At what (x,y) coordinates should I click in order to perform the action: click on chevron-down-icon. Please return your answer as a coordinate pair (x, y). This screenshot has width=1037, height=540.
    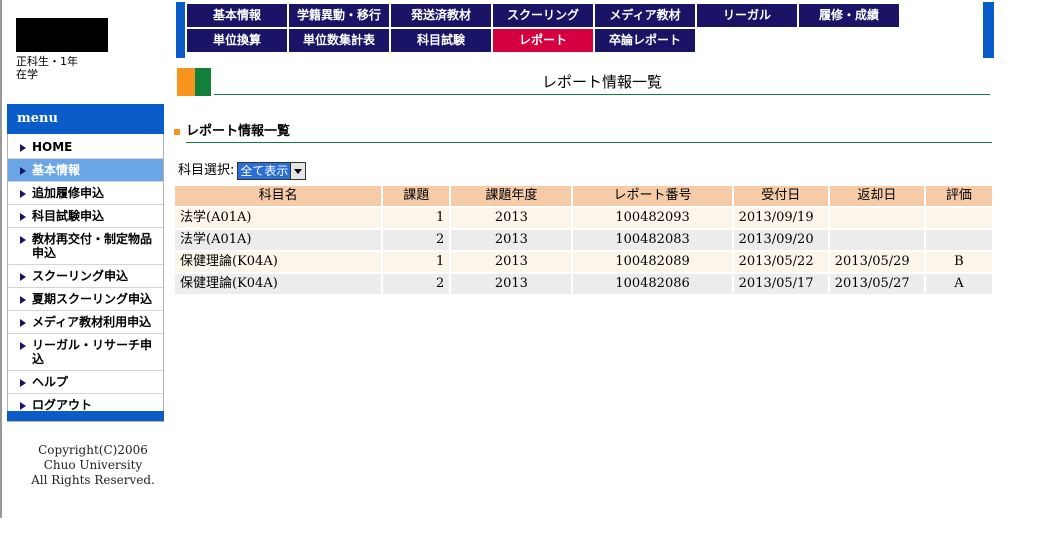
    Looking at the image, I should click on (298, 171).